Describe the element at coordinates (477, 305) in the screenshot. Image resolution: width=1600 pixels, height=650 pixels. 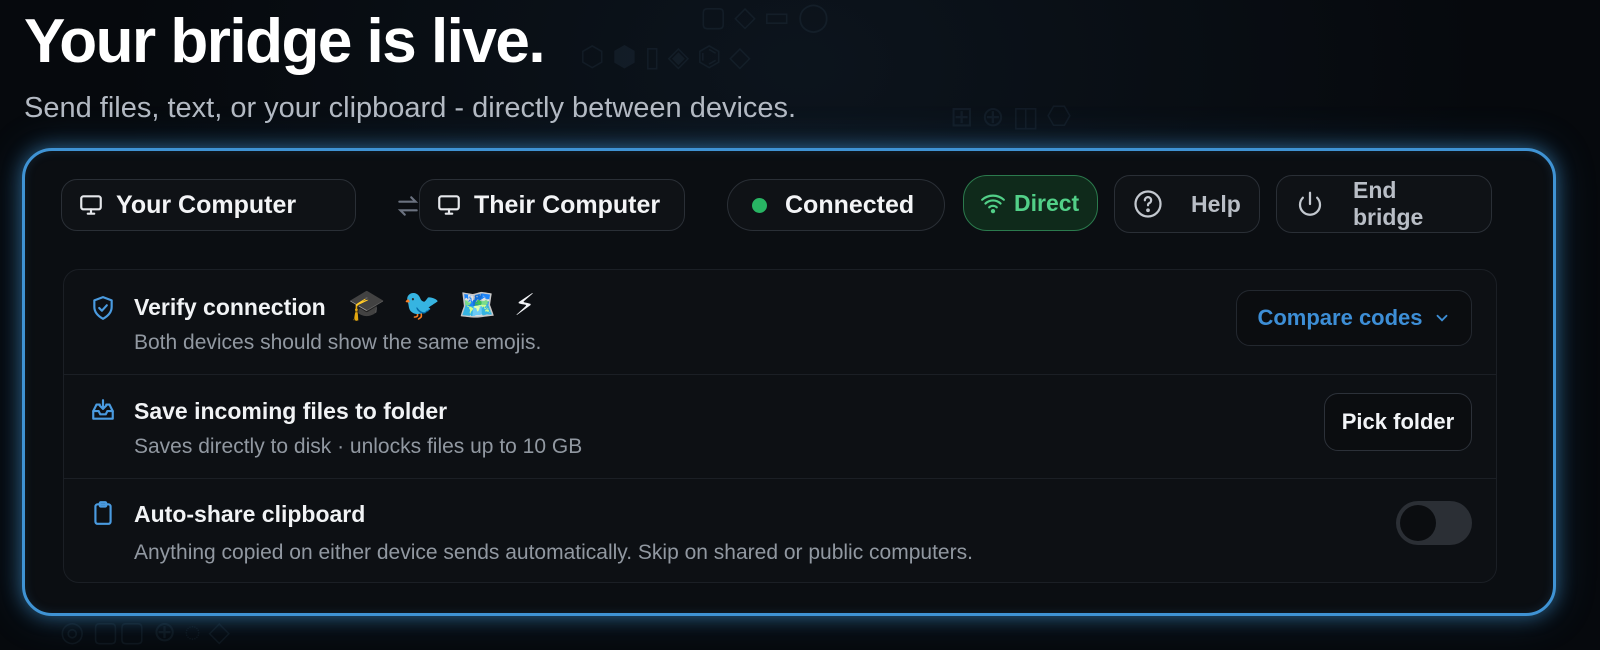
I see `emoji-map: 🗺️` at that location.